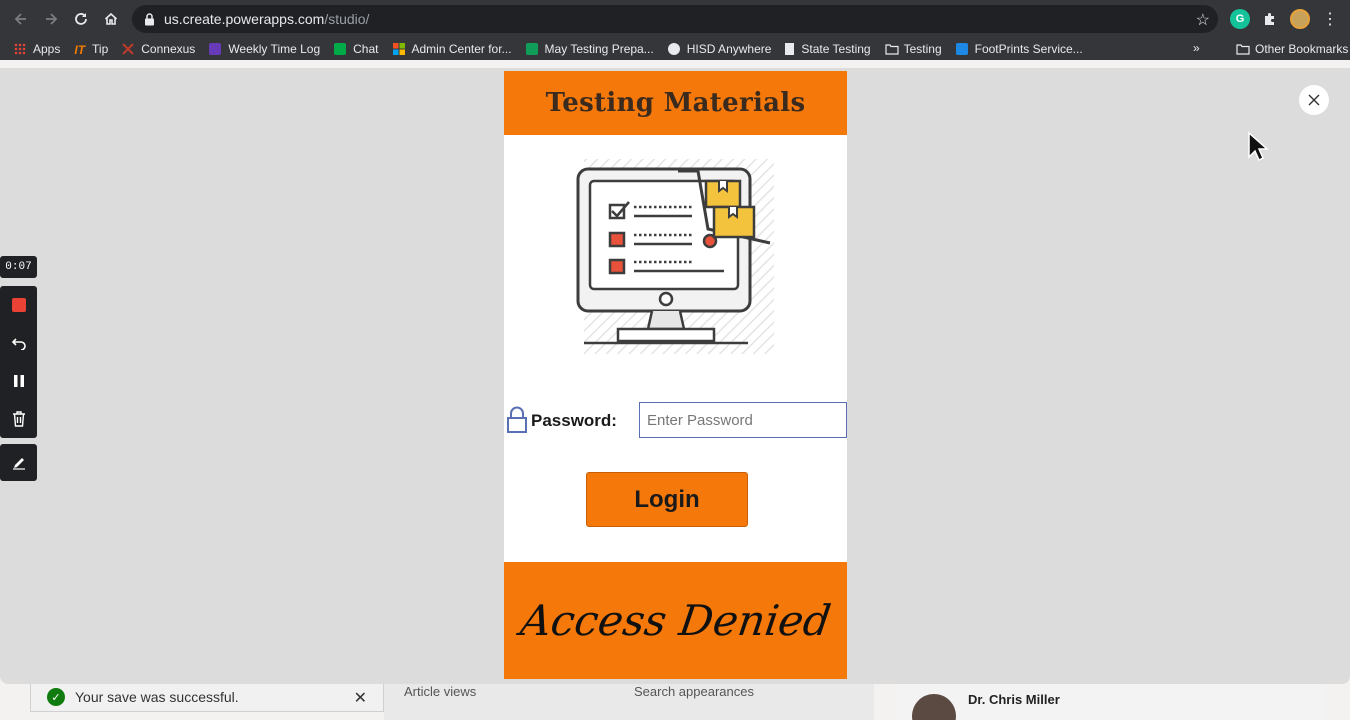  I want to click on bookmark-label: Weekly Time Log, so click(274, 48).